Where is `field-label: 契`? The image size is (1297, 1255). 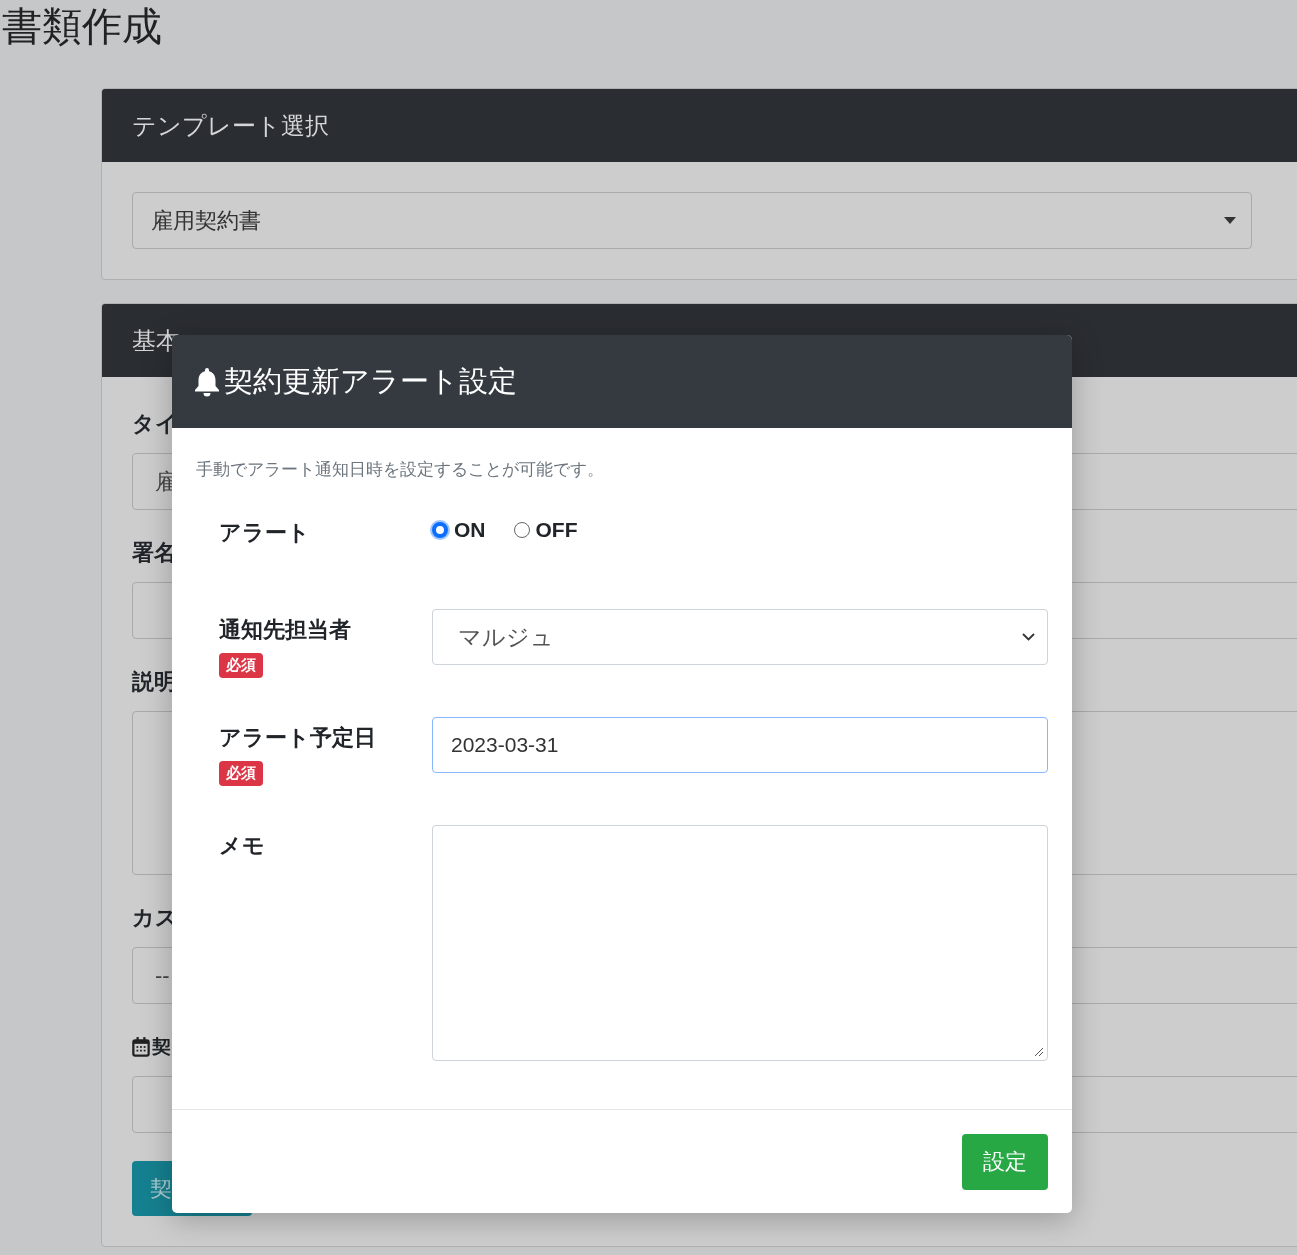 field-label: 契 is located at coordinates (161, 1047).